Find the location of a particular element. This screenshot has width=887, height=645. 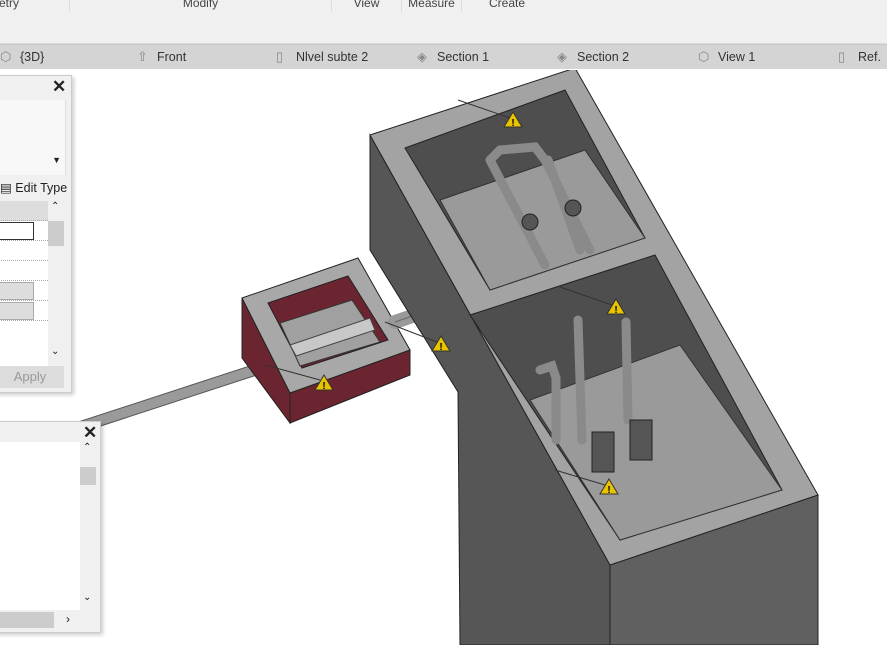

browser-hscroll is located at coordinates (27, 620).